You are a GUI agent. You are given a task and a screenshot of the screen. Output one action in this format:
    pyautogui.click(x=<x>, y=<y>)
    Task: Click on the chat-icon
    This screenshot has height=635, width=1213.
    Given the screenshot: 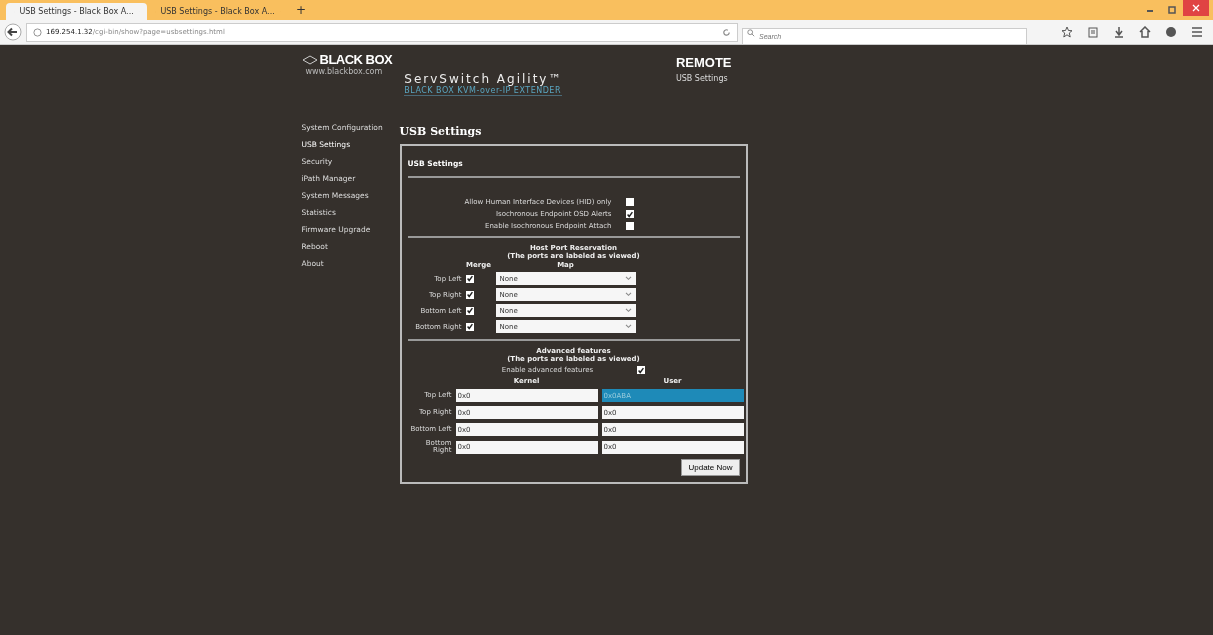 What is the action you would take?
    pyautogui.click(x=1171, y=32)
    